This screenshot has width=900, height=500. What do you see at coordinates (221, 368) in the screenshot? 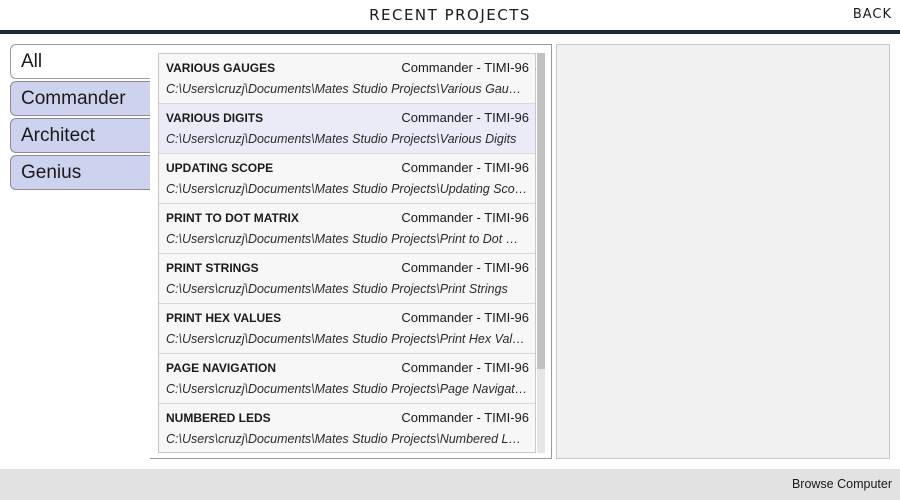
I see `project-name: PAGE NAVIGATION` at bounding box center [221, 368].